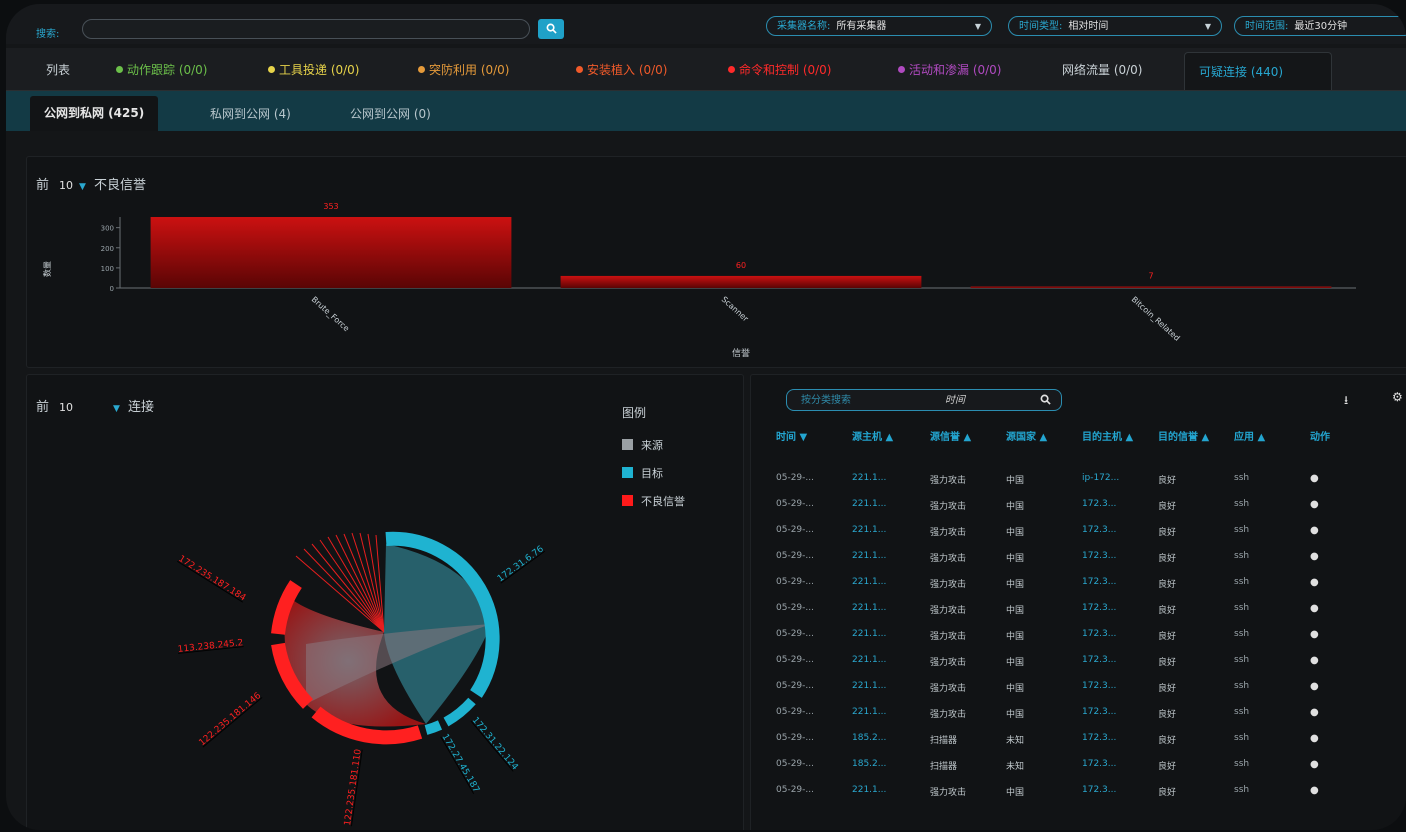 This screenshot has width=1406, height=832. What do you see at coordinates (1031, 437) in the screenshot?
I see `column-header-source-country: 源国家 ▲` at bounding box center [1031, 437].